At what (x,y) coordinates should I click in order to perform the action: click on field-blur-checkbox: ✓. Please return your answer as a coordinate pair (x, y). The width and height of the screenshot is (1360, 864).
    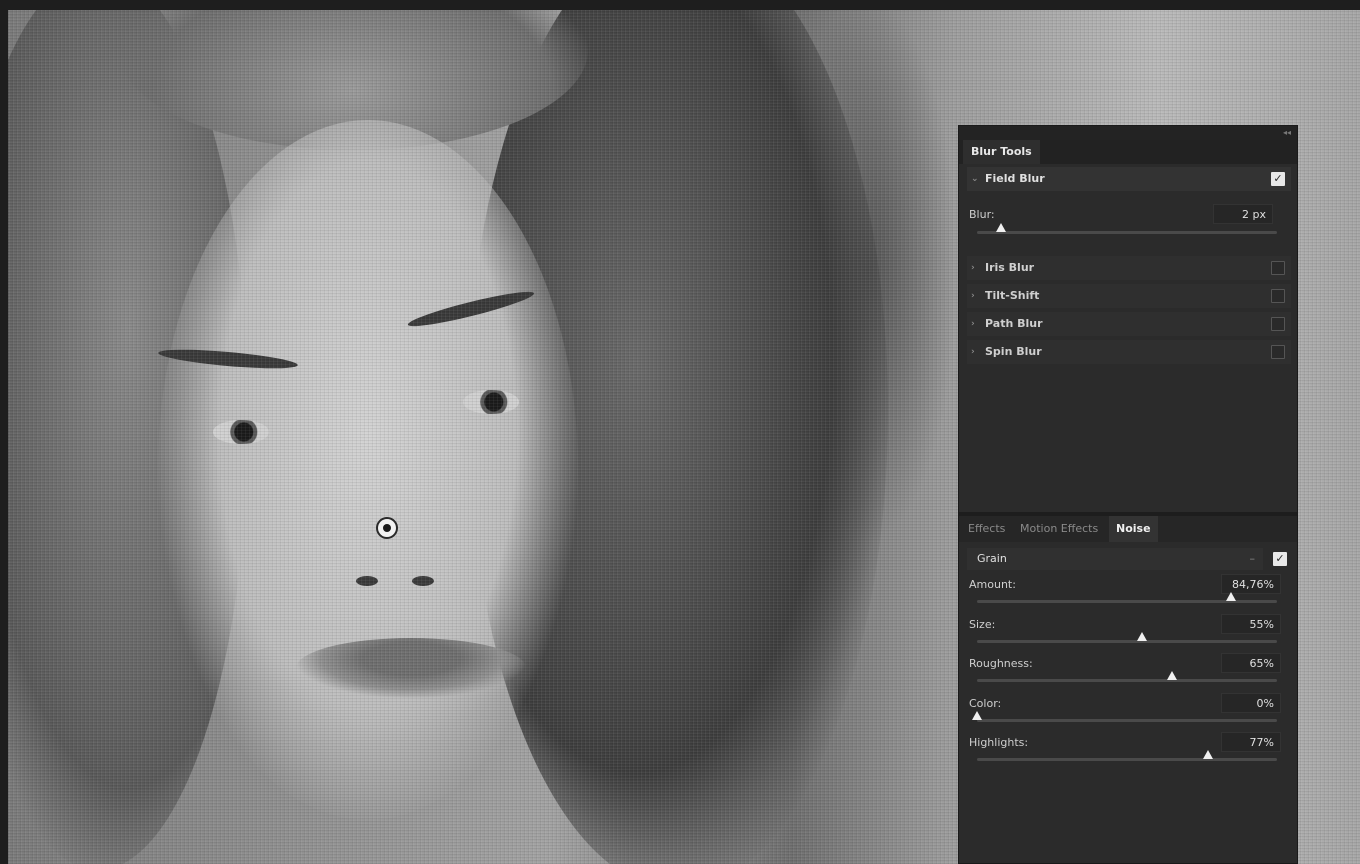
    Looking at the image, I should click on (1278, 179).